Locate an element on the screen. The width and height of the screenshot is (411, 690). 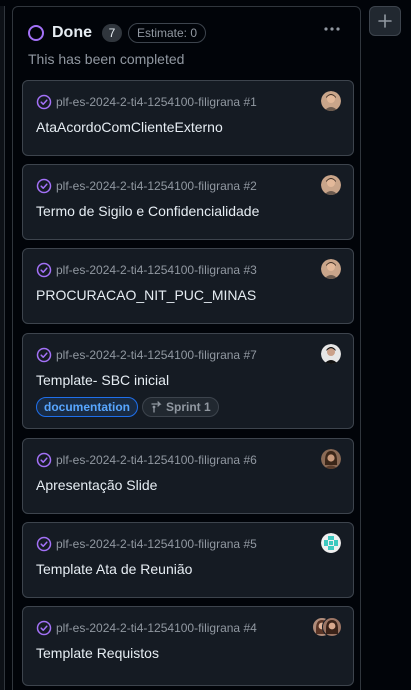
issue-title: Template Ata de Reunião is located at coordinates (114, 569).